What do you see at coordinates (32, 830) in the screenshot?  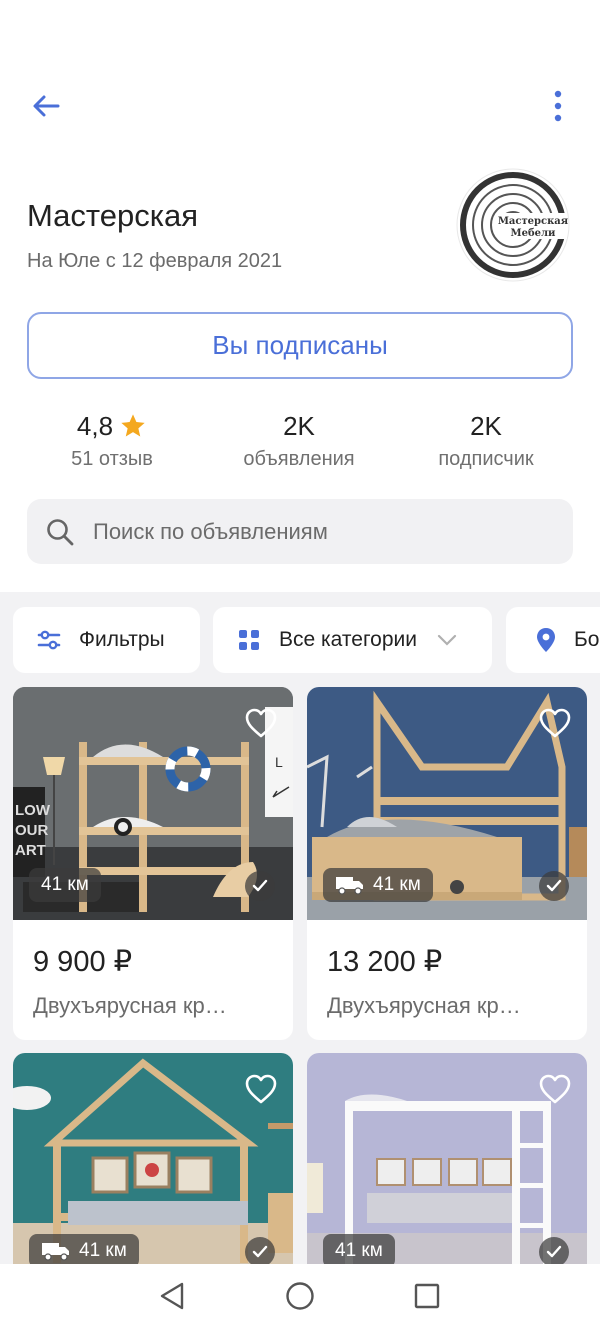 I see `svg-text: OUR` at bounding box center [32, 830].